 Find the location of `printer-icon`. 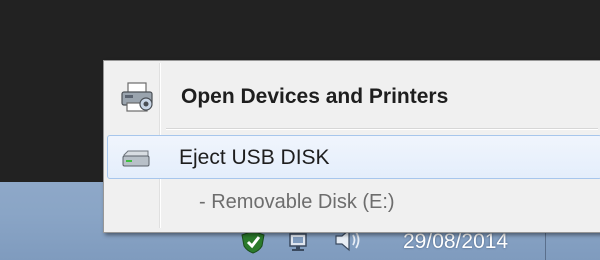

printer-icon is located at coordinates (137, 97).